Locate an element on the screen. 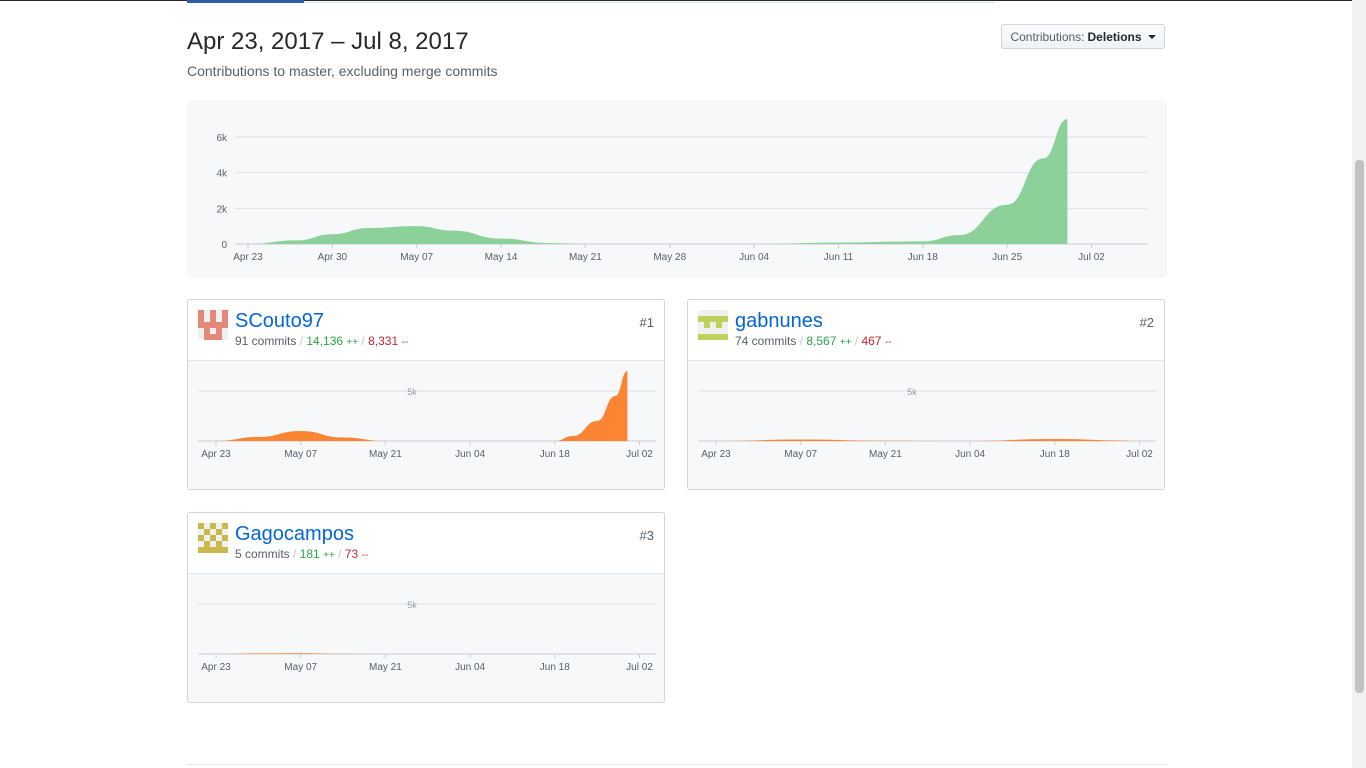 Image resolution: width=1366 pixels, height=768 pixels. deletions-count: 73 -- is located at coordinates (356, 554).